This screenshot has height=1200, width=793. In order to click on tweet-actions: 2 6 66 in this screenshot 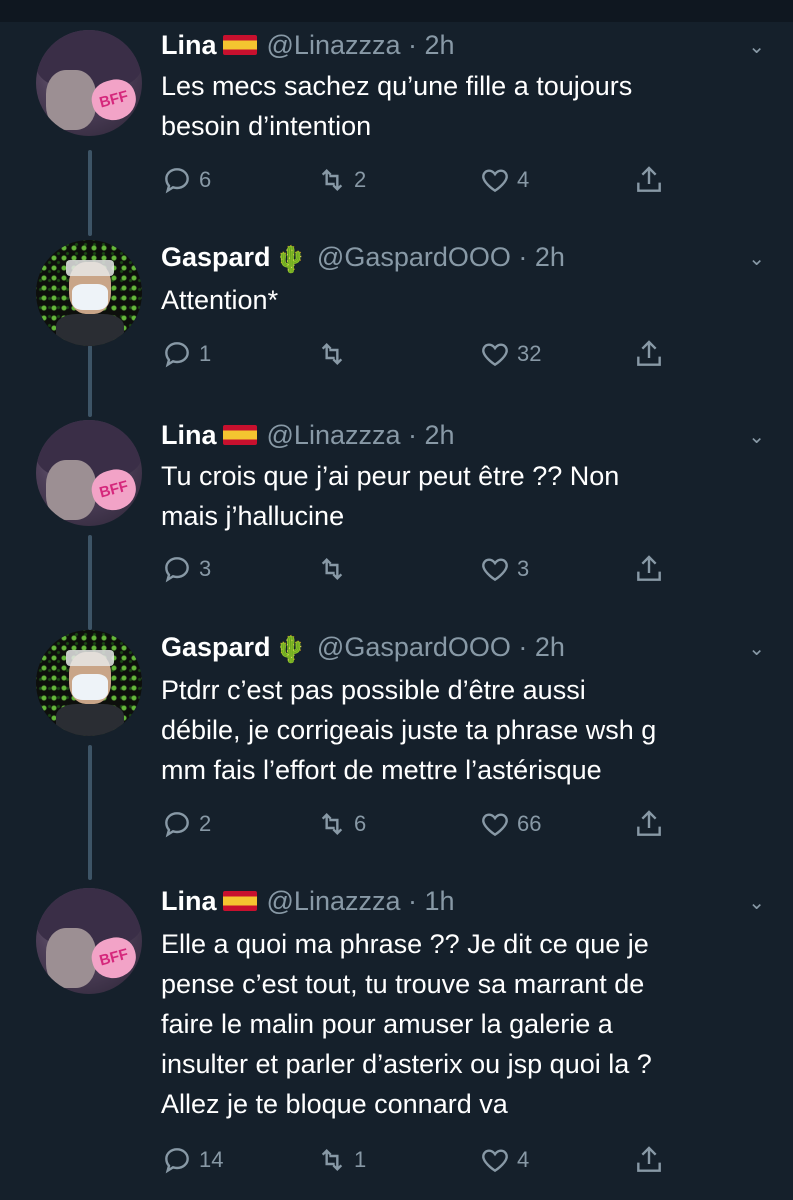, I will do `click(421, 825)`.